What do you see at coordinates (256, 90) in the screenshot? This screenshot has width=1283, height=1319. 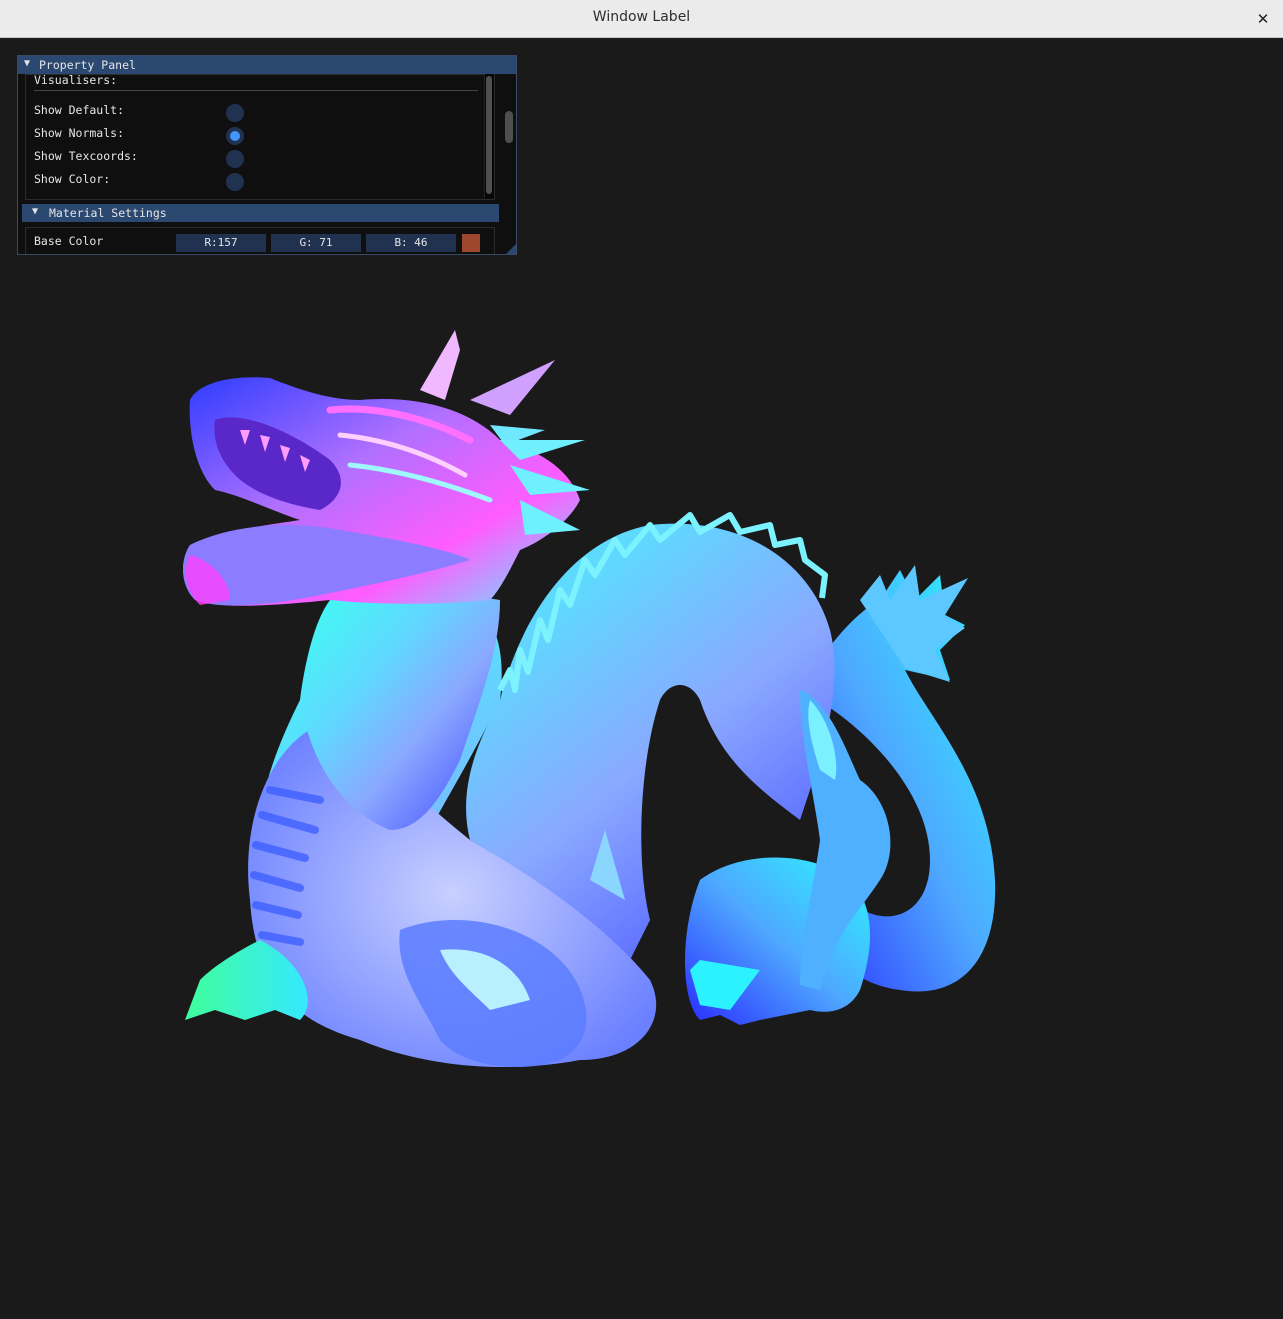 I see `visualisers-separator` at bounding box center [256, 90].